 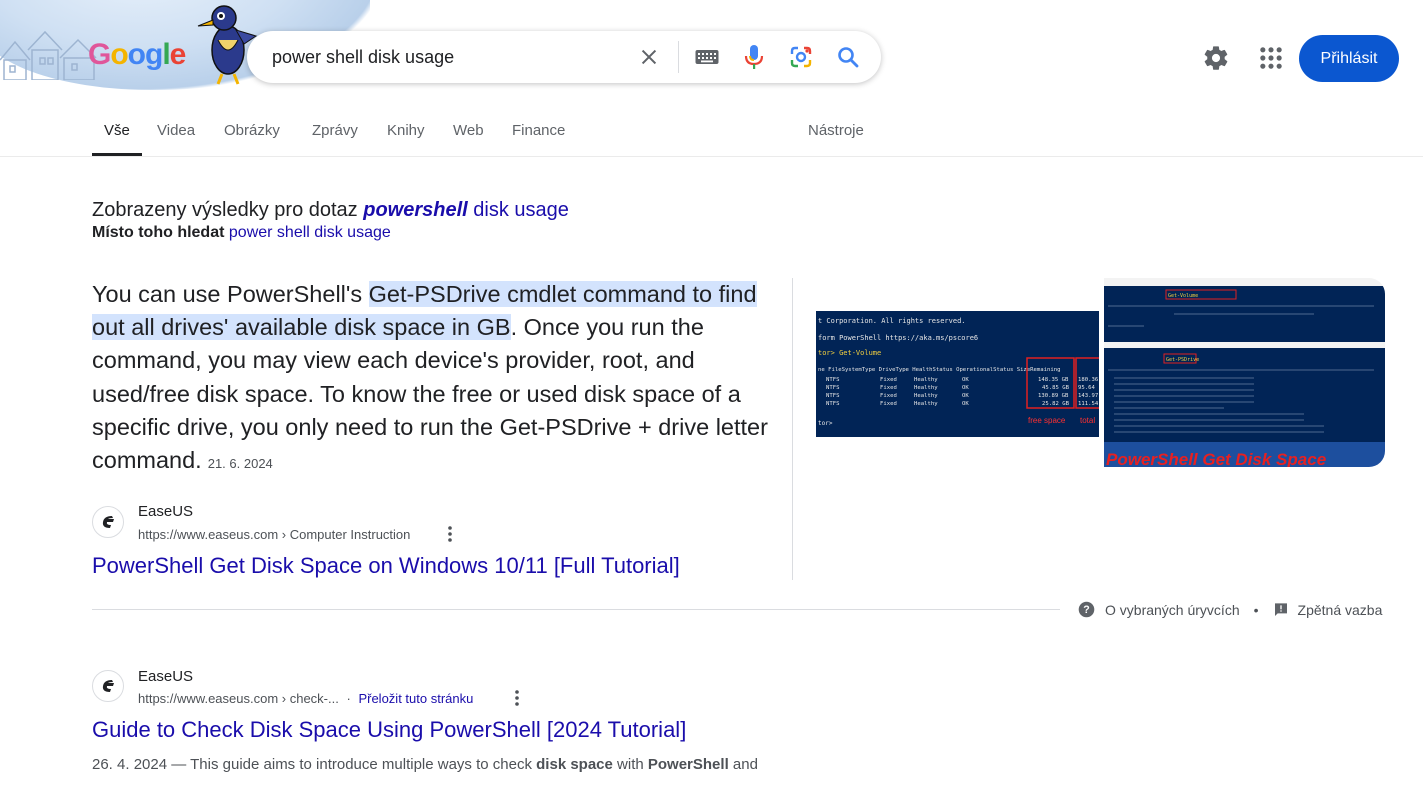 What do you see at coordinates (176, 130) in the screenshot?
I see `tab-videos: Videa` at bounding box center [176, 130].